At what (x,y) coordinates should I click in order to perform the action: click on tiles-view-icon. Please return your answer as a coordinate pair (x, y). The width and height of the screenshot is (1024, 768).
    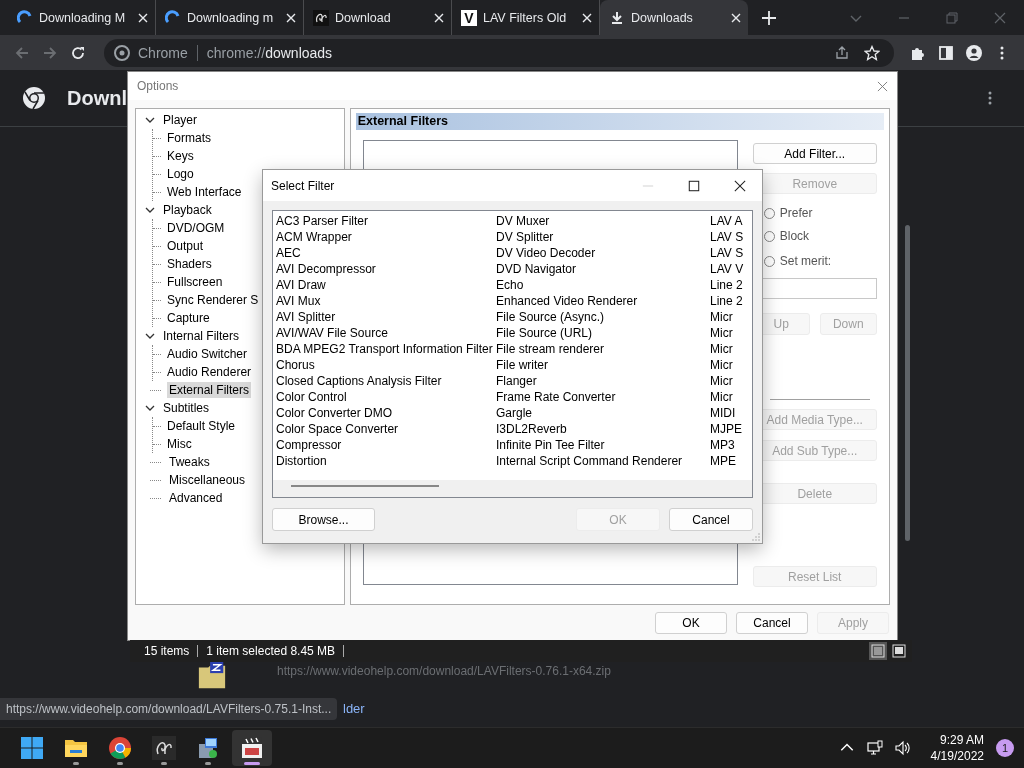
    Looking at the image, I should click on (899, 651).